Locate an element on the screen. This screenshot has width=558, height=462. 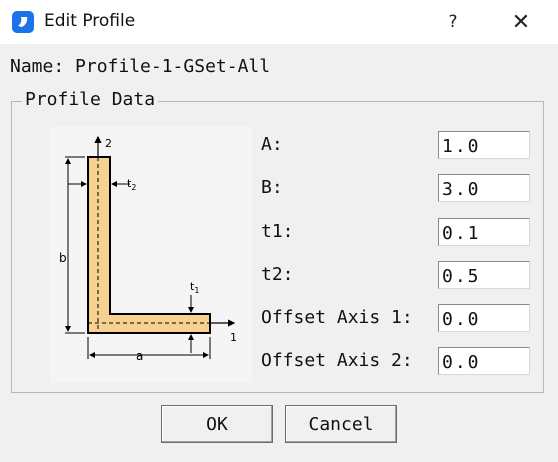
title-bar: Edit Profile ? ✕ is located at coordinates (279, 22).